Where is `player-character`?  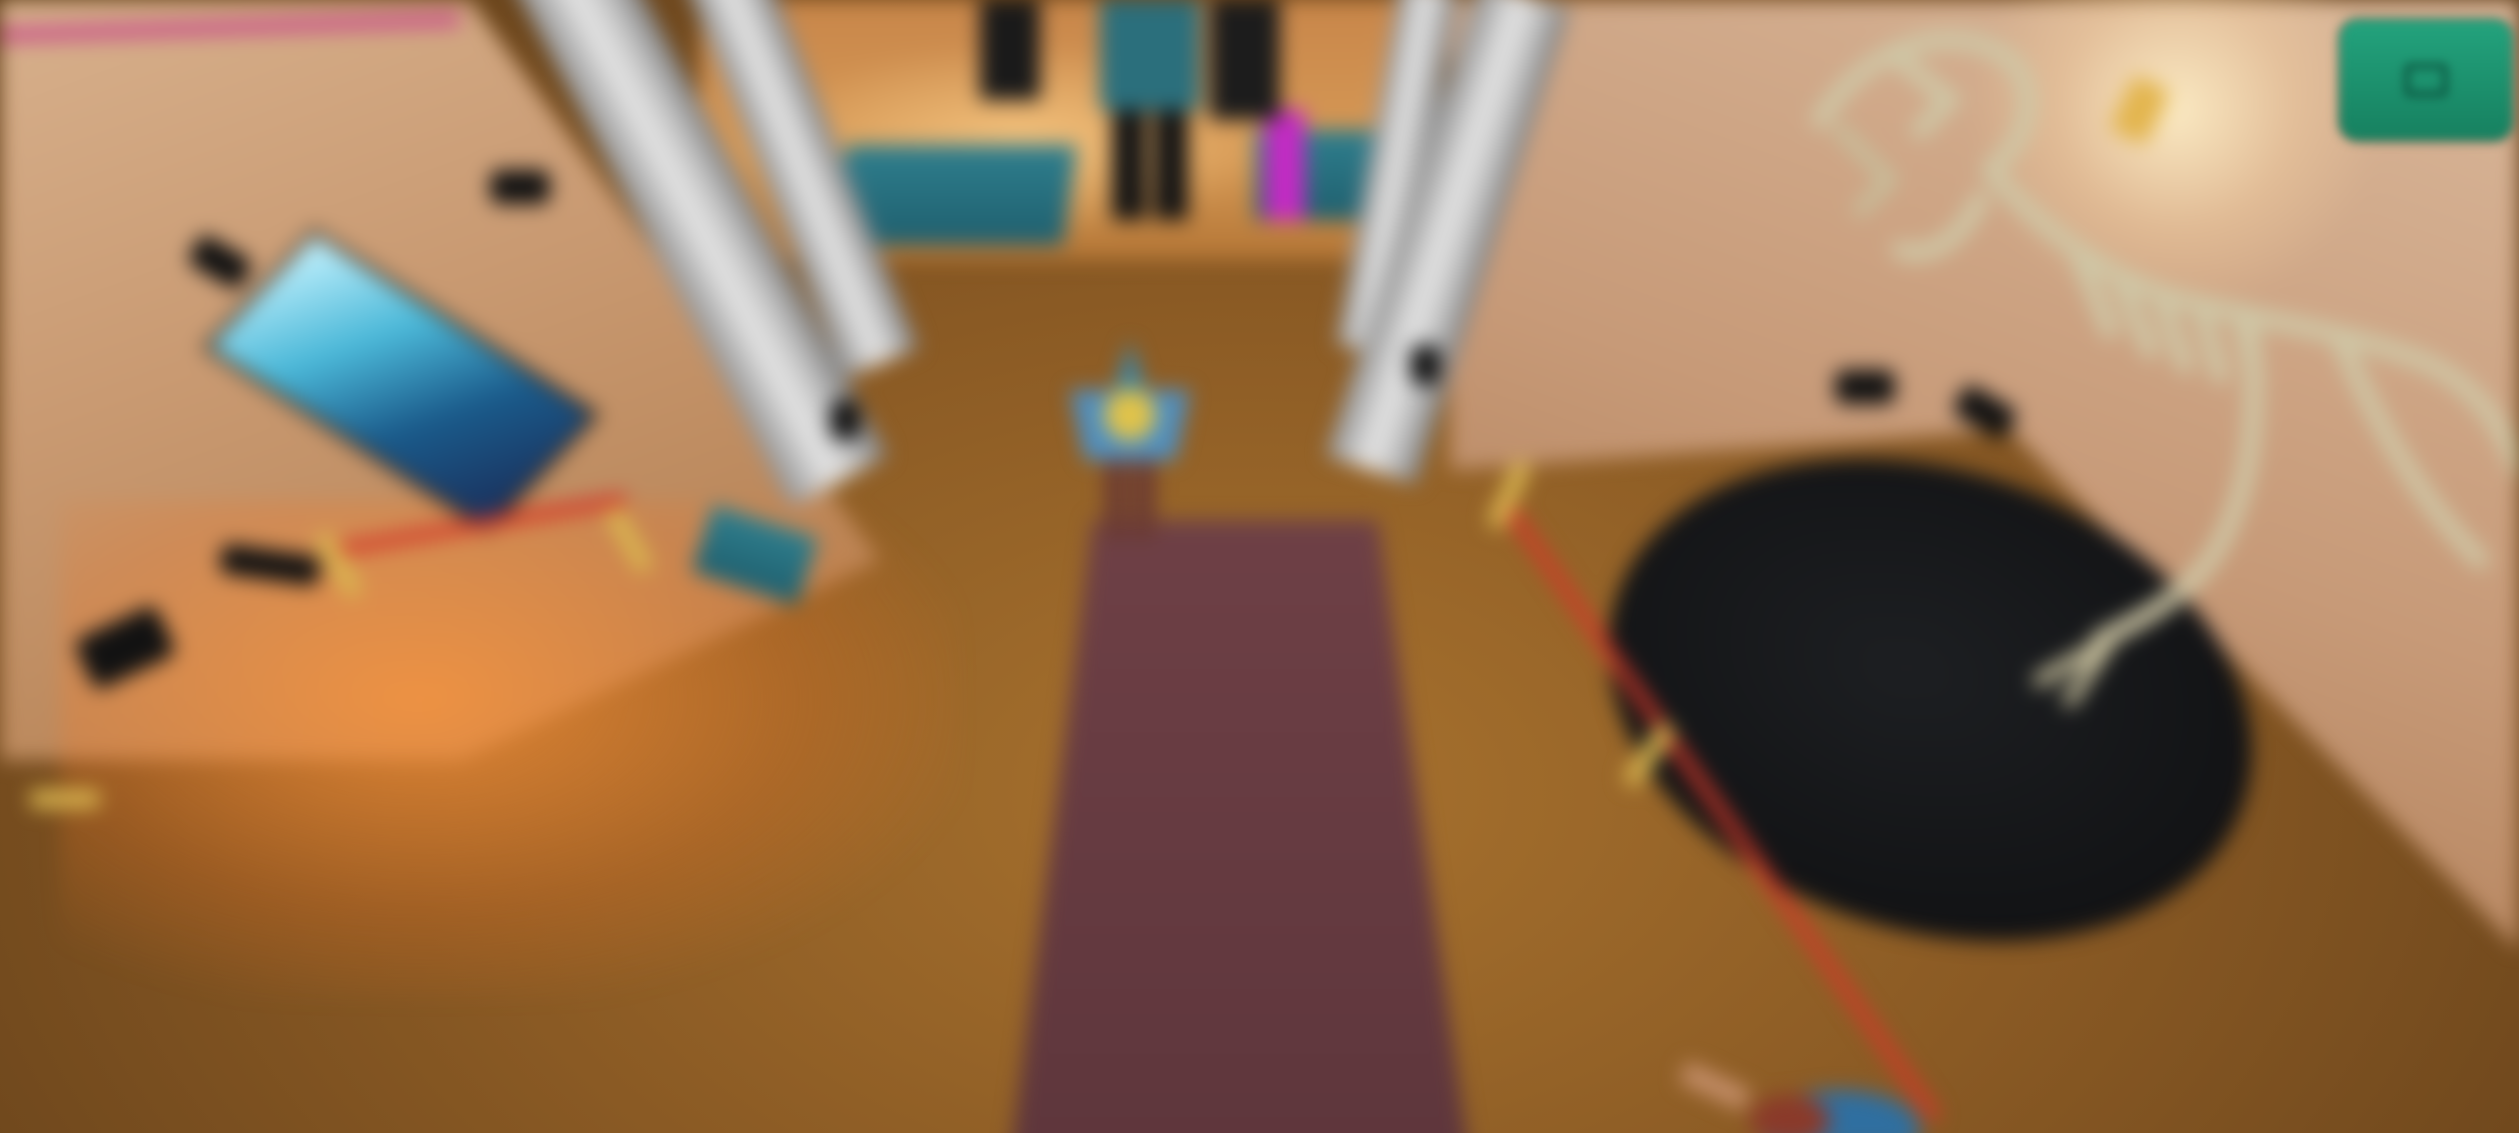
player-character is located at coordinates (1130, 440).